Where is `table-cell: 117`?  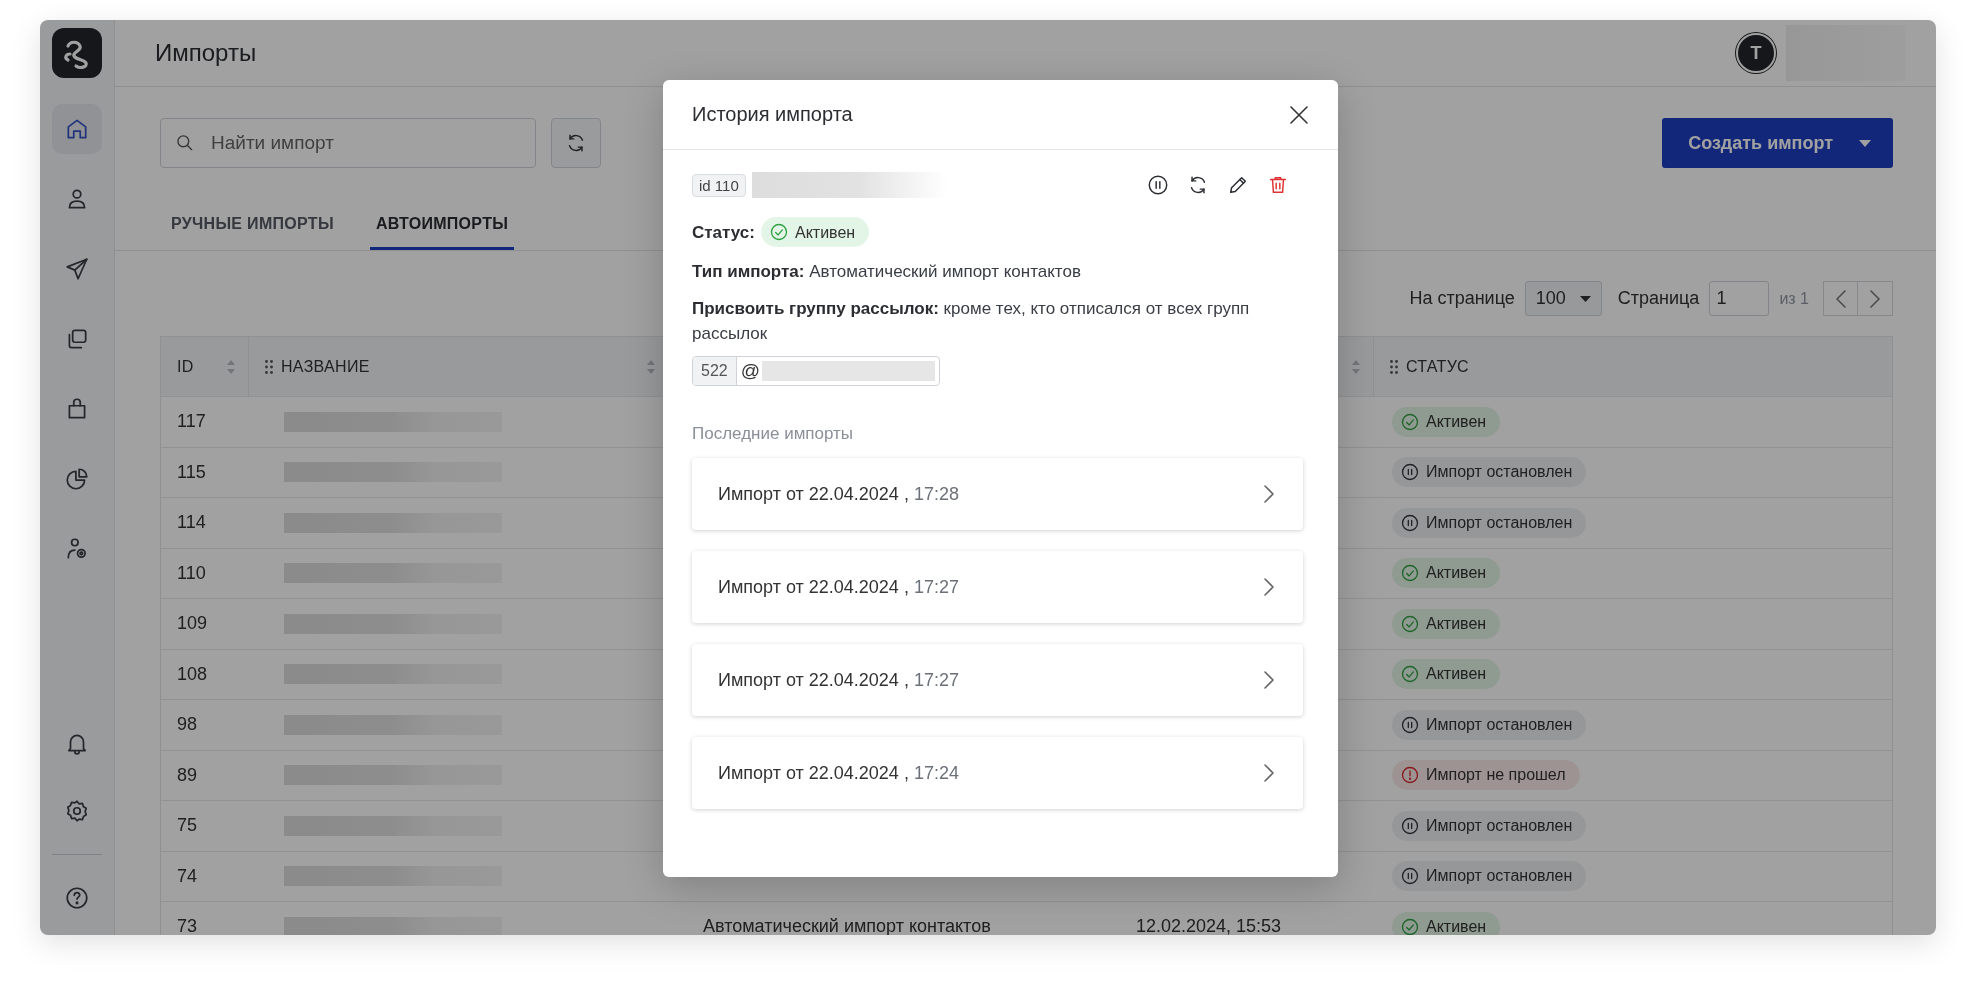
table-cell: 117 is located at coordinates (191, 422).